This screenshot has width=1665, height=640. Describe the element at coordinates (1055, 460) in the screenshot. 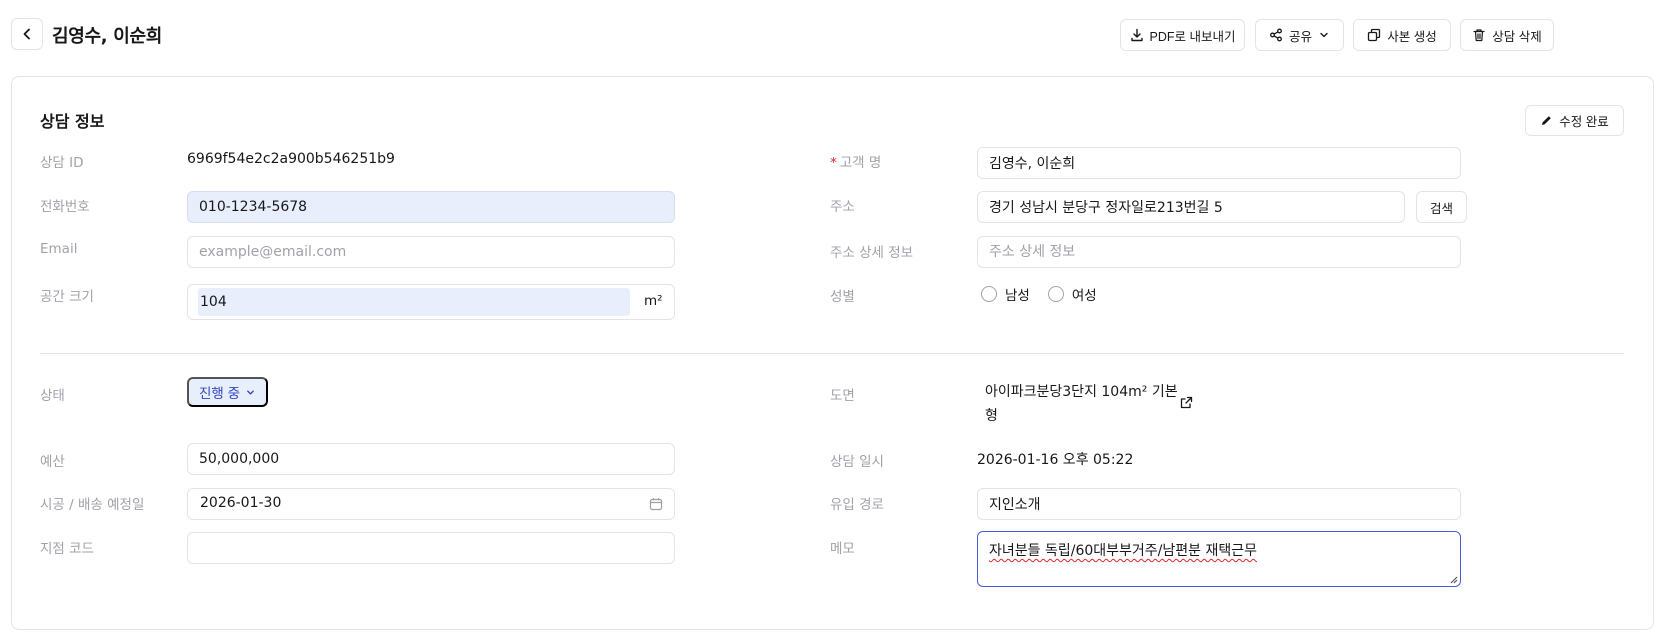

I see `consult-datetime-value: 2026-01-16 오후 05:22` at that location.